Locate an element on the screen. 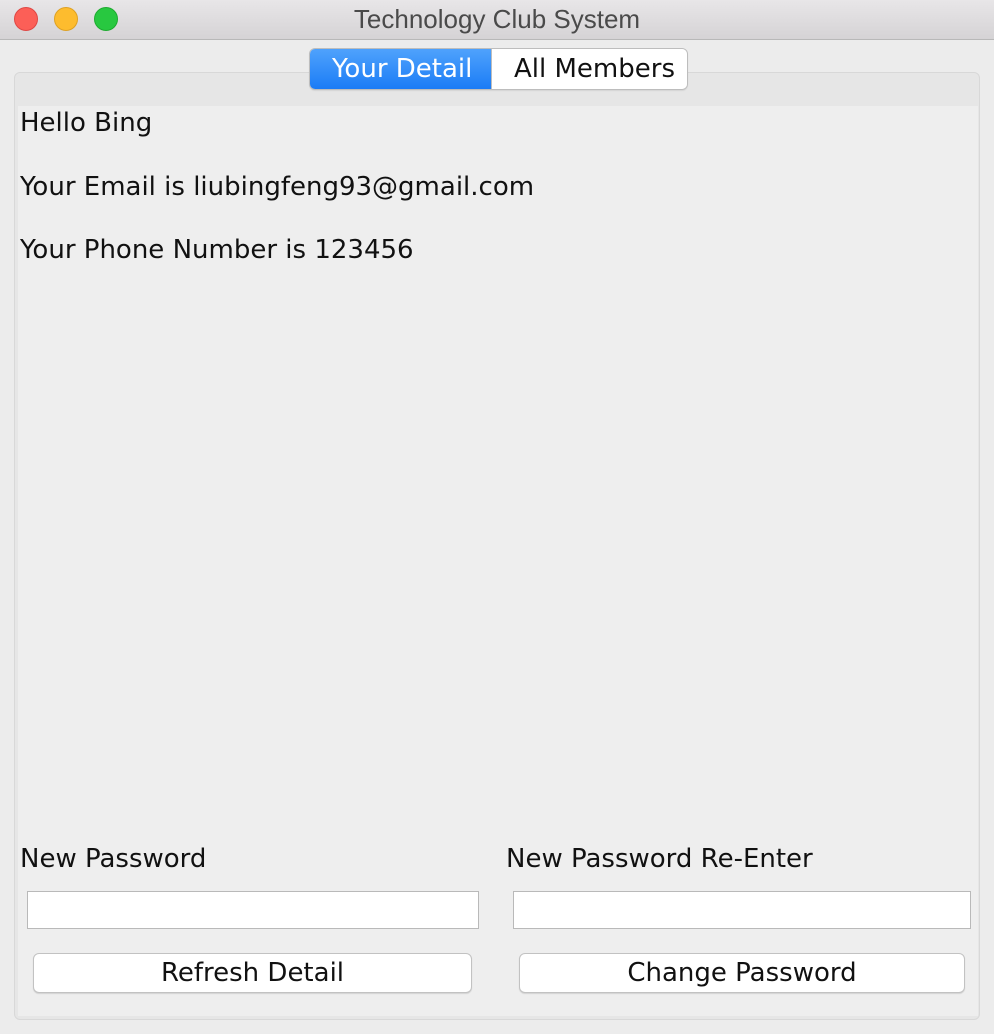 This screenshot has width=994, height=1034. tab-all-members: All Members is located at coordinates (589, 69).